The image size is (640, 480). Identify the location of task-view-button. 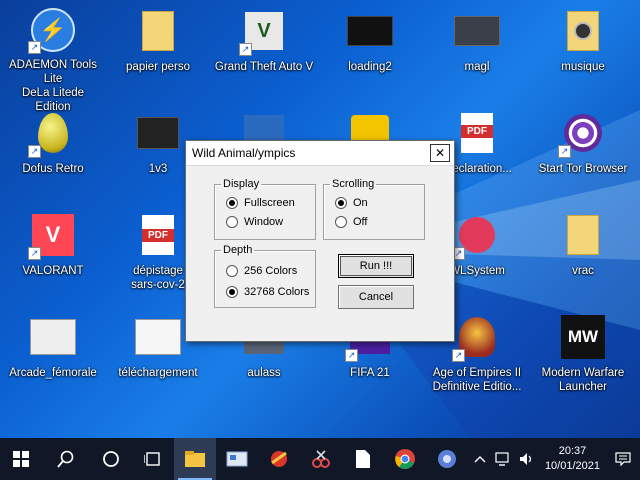
(153, 459).